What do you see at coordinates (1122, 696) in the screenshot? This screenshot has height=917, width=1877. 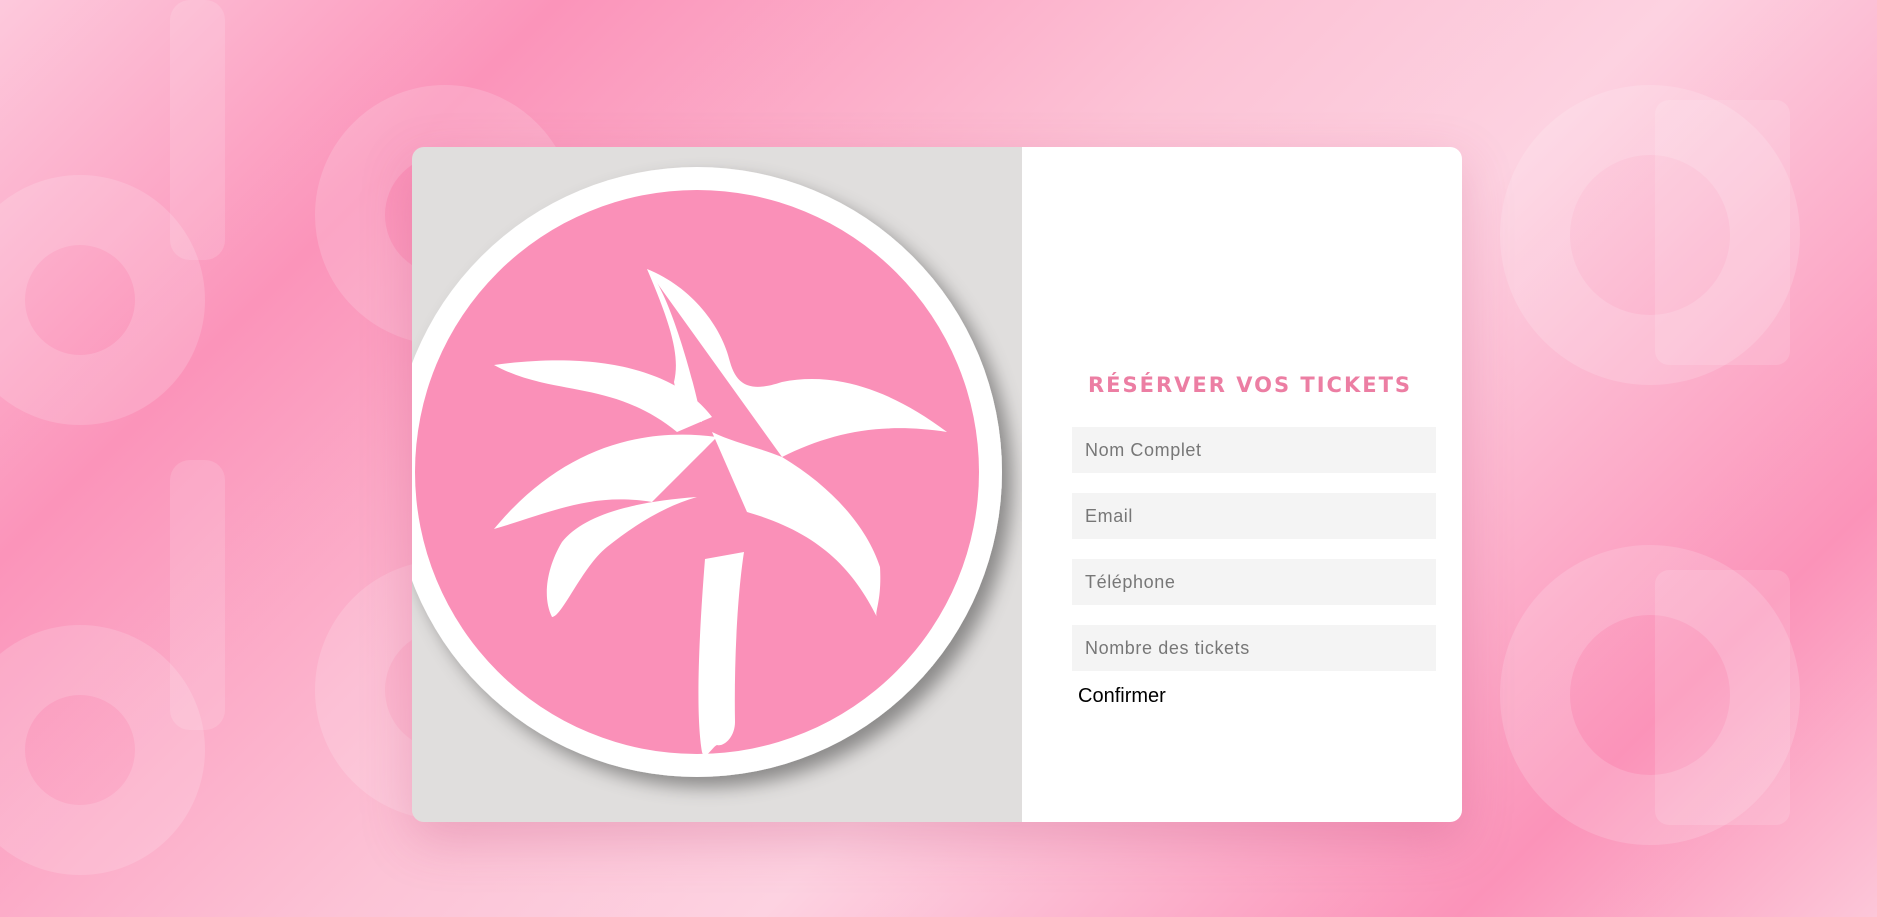 I see `confirm-button: Confirmer` at bounding box center [1122, 696].